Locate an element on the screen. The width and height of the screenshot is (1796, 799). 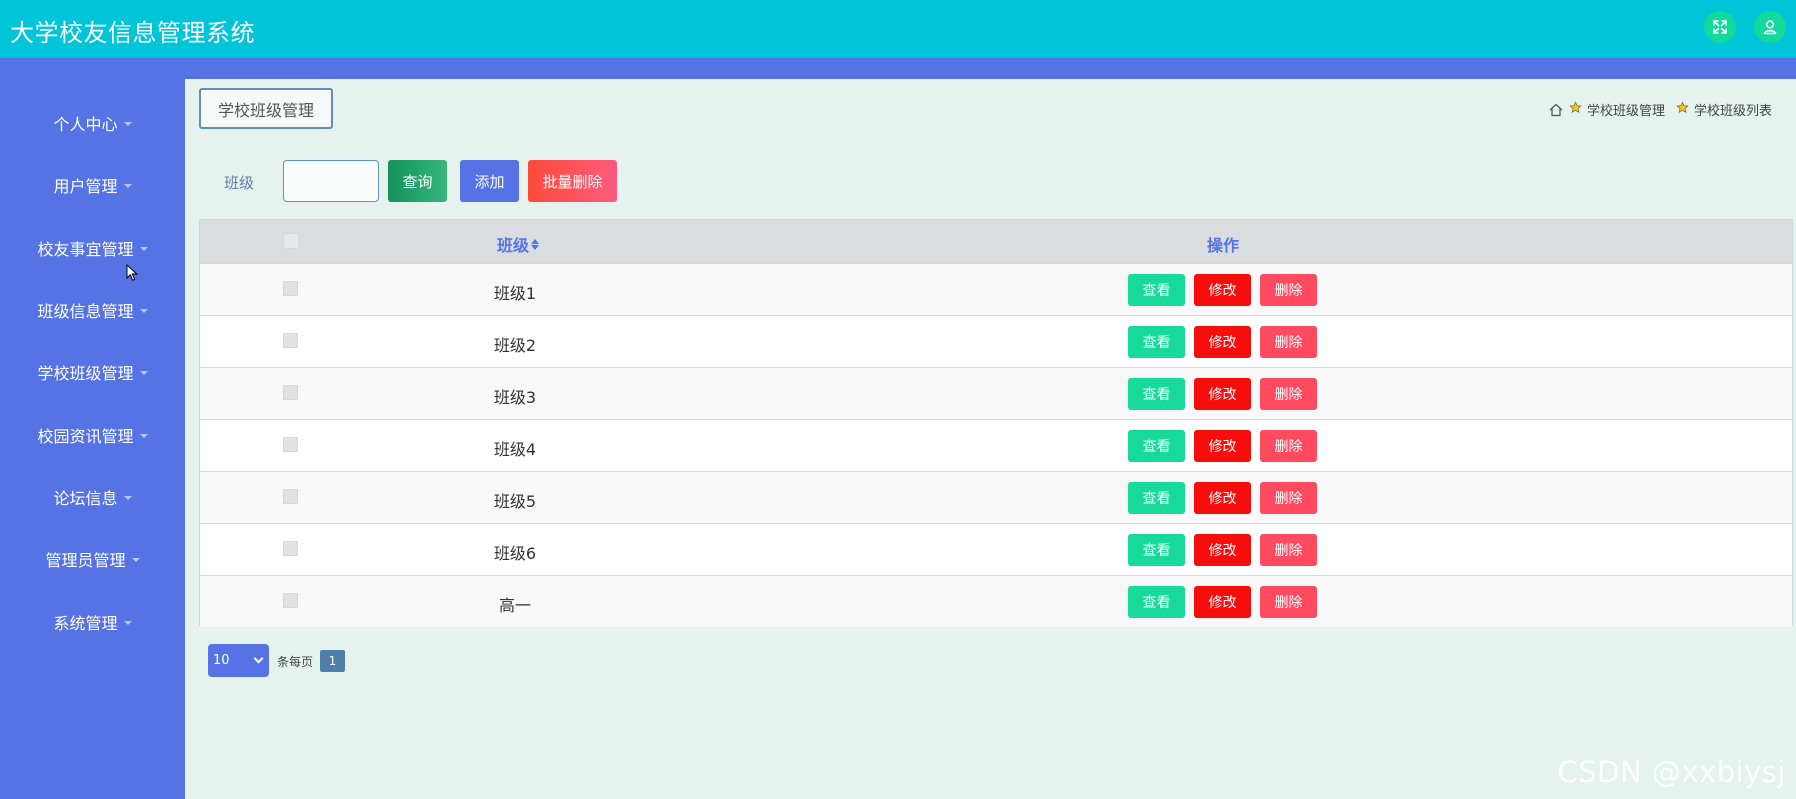
mouse-cursor-icon is located at coordinates (132, 272).